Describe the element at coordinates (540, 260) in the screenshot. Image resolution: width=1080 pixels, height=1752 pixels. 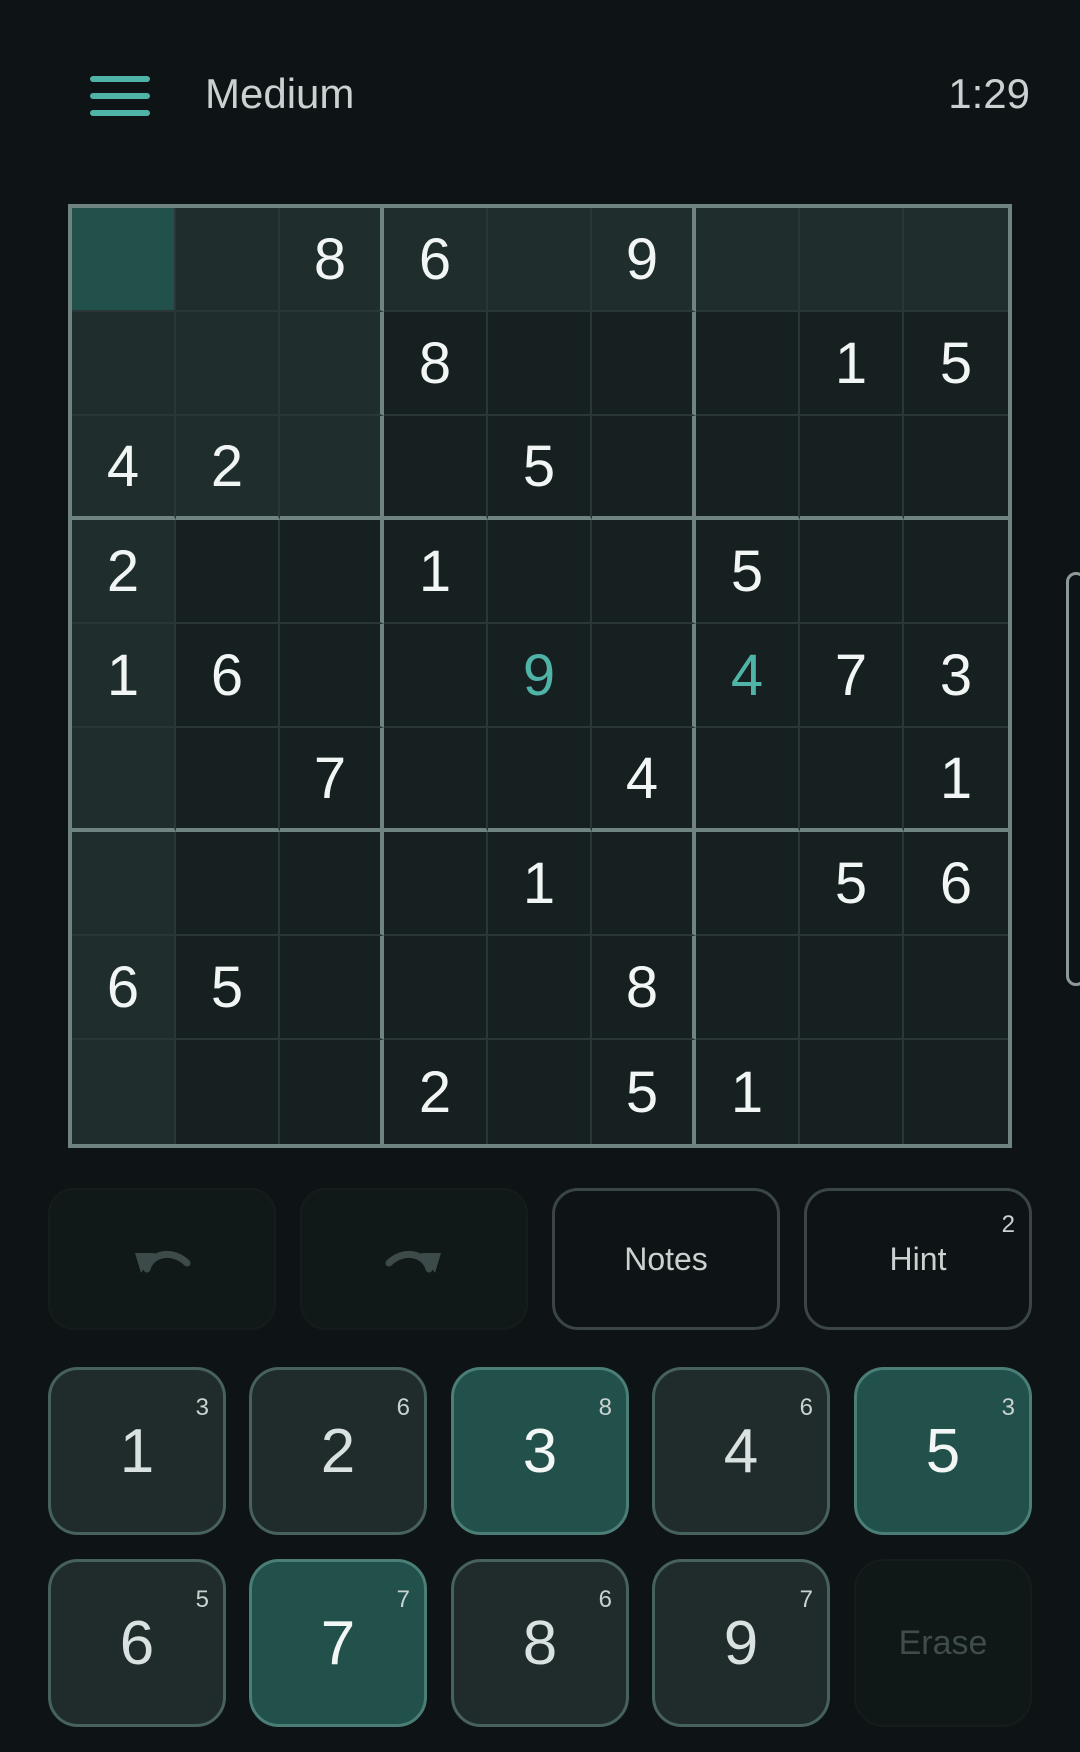
I see `board-cell-r1c5` at that location.